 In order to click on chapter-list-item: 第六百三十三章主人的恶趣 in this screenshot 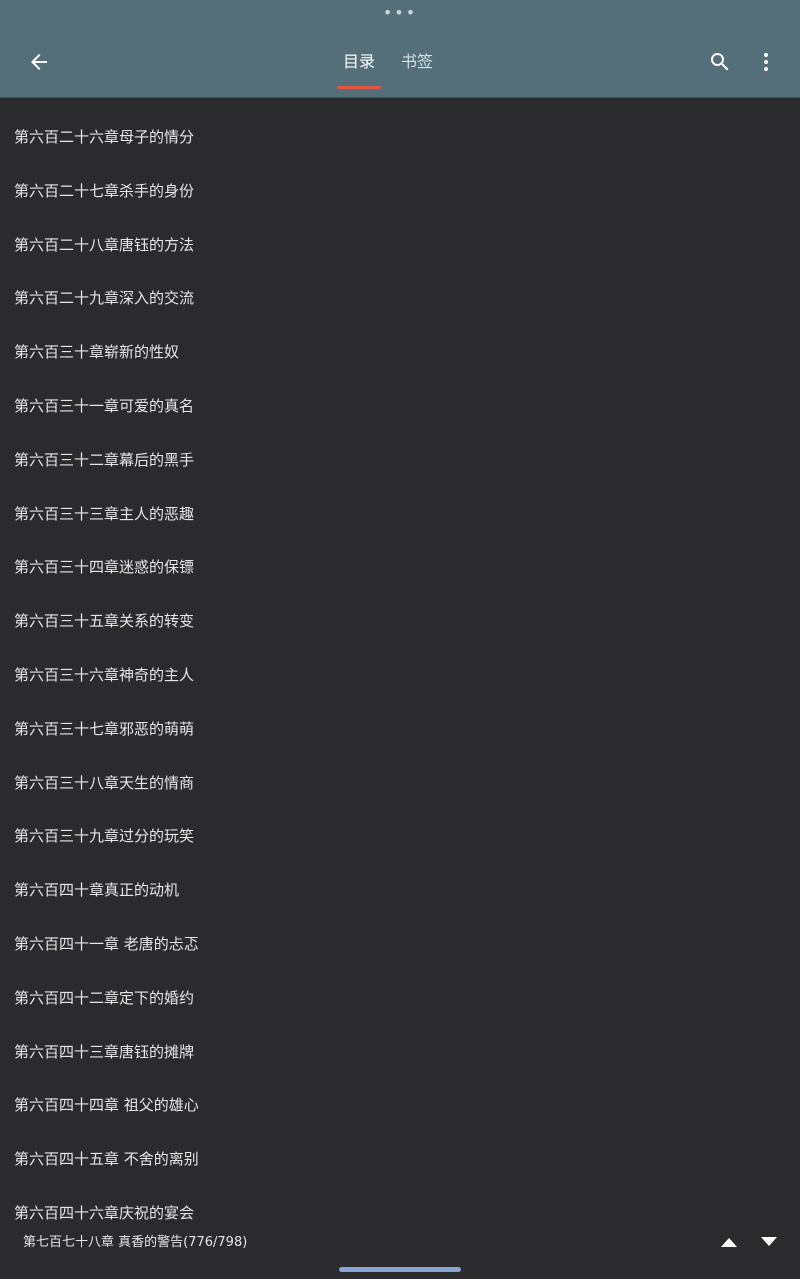, I will do `click(400, 502)`.